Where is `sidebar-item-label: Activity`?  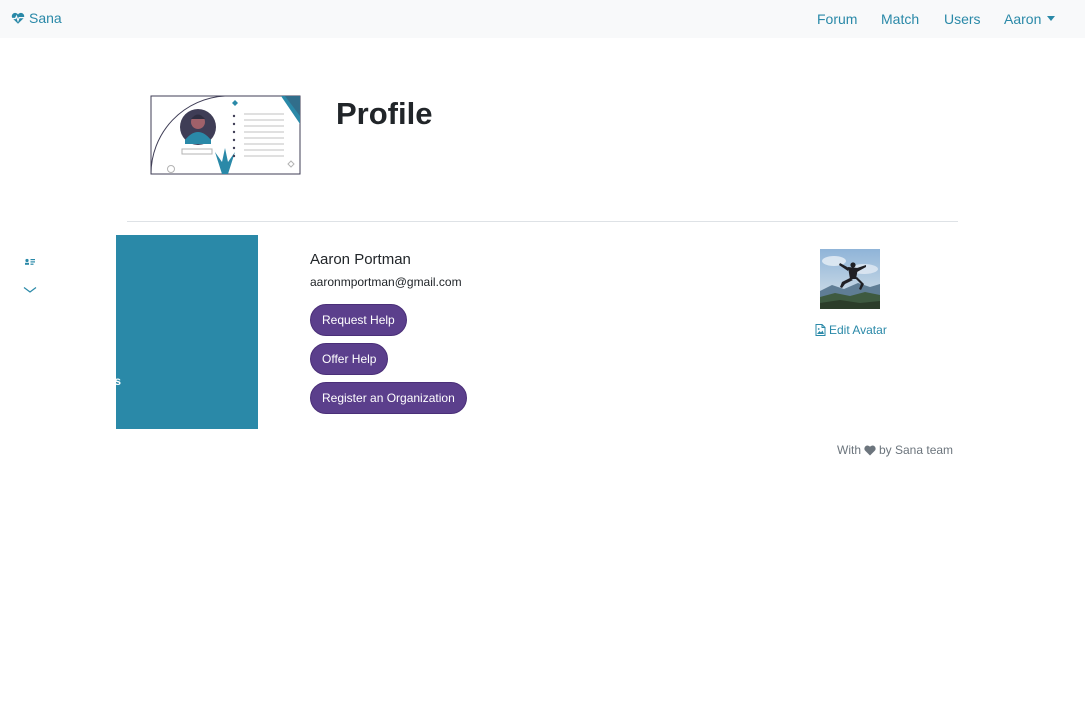 sidebar-item-label: Activity is located at coordinates (63, 321).